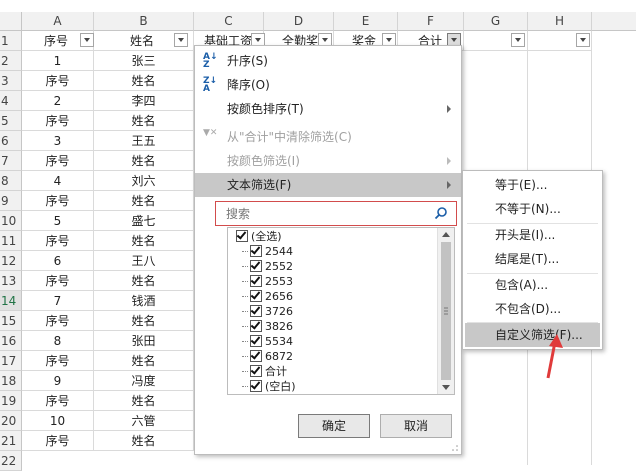 Image resolution: width=636 pixels, height=471 pixels. Describe the element at coordinates (11, 301) in the screenshot. I see `row-header-selected: 14` at that location.